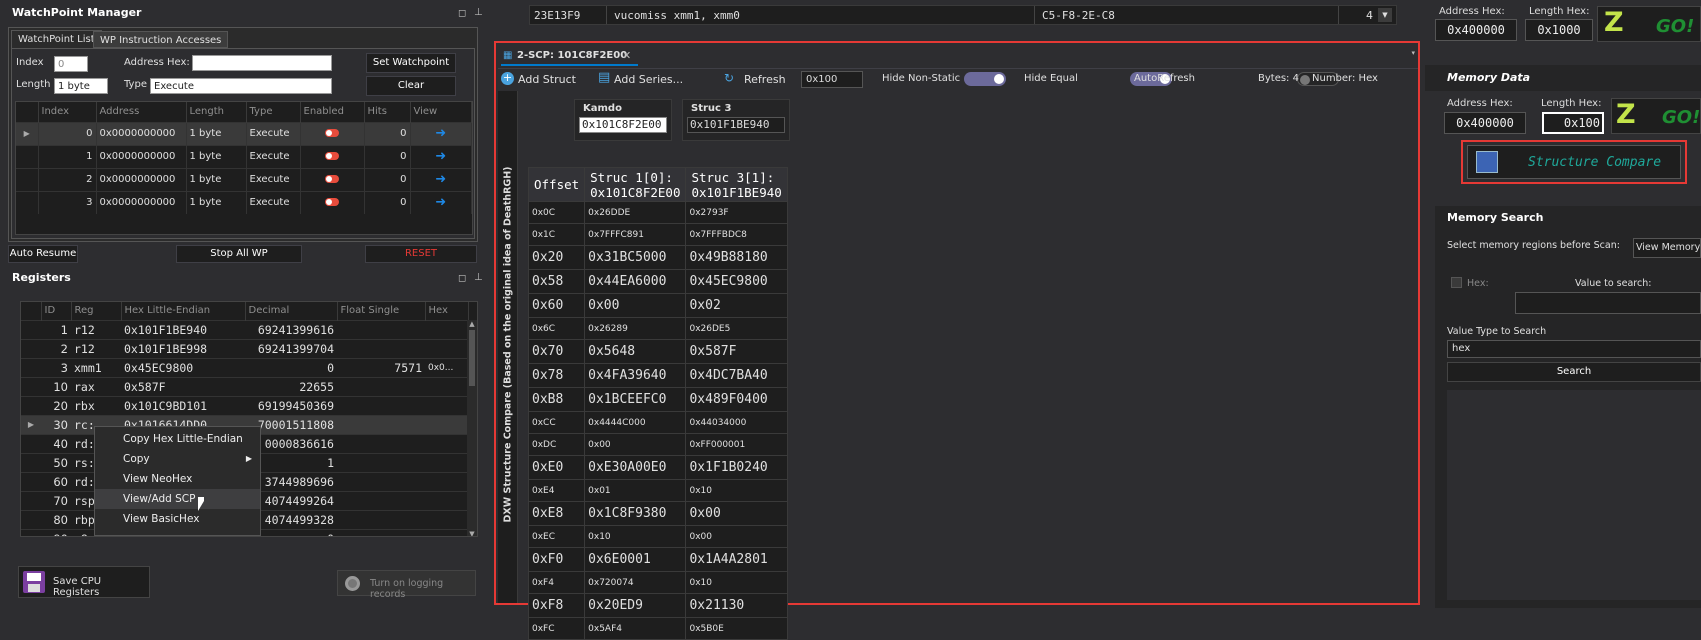 Image resolution: width=1701 pixels, height=640 pixels. I want to click on close-icon: ✕, so click(626, 55).